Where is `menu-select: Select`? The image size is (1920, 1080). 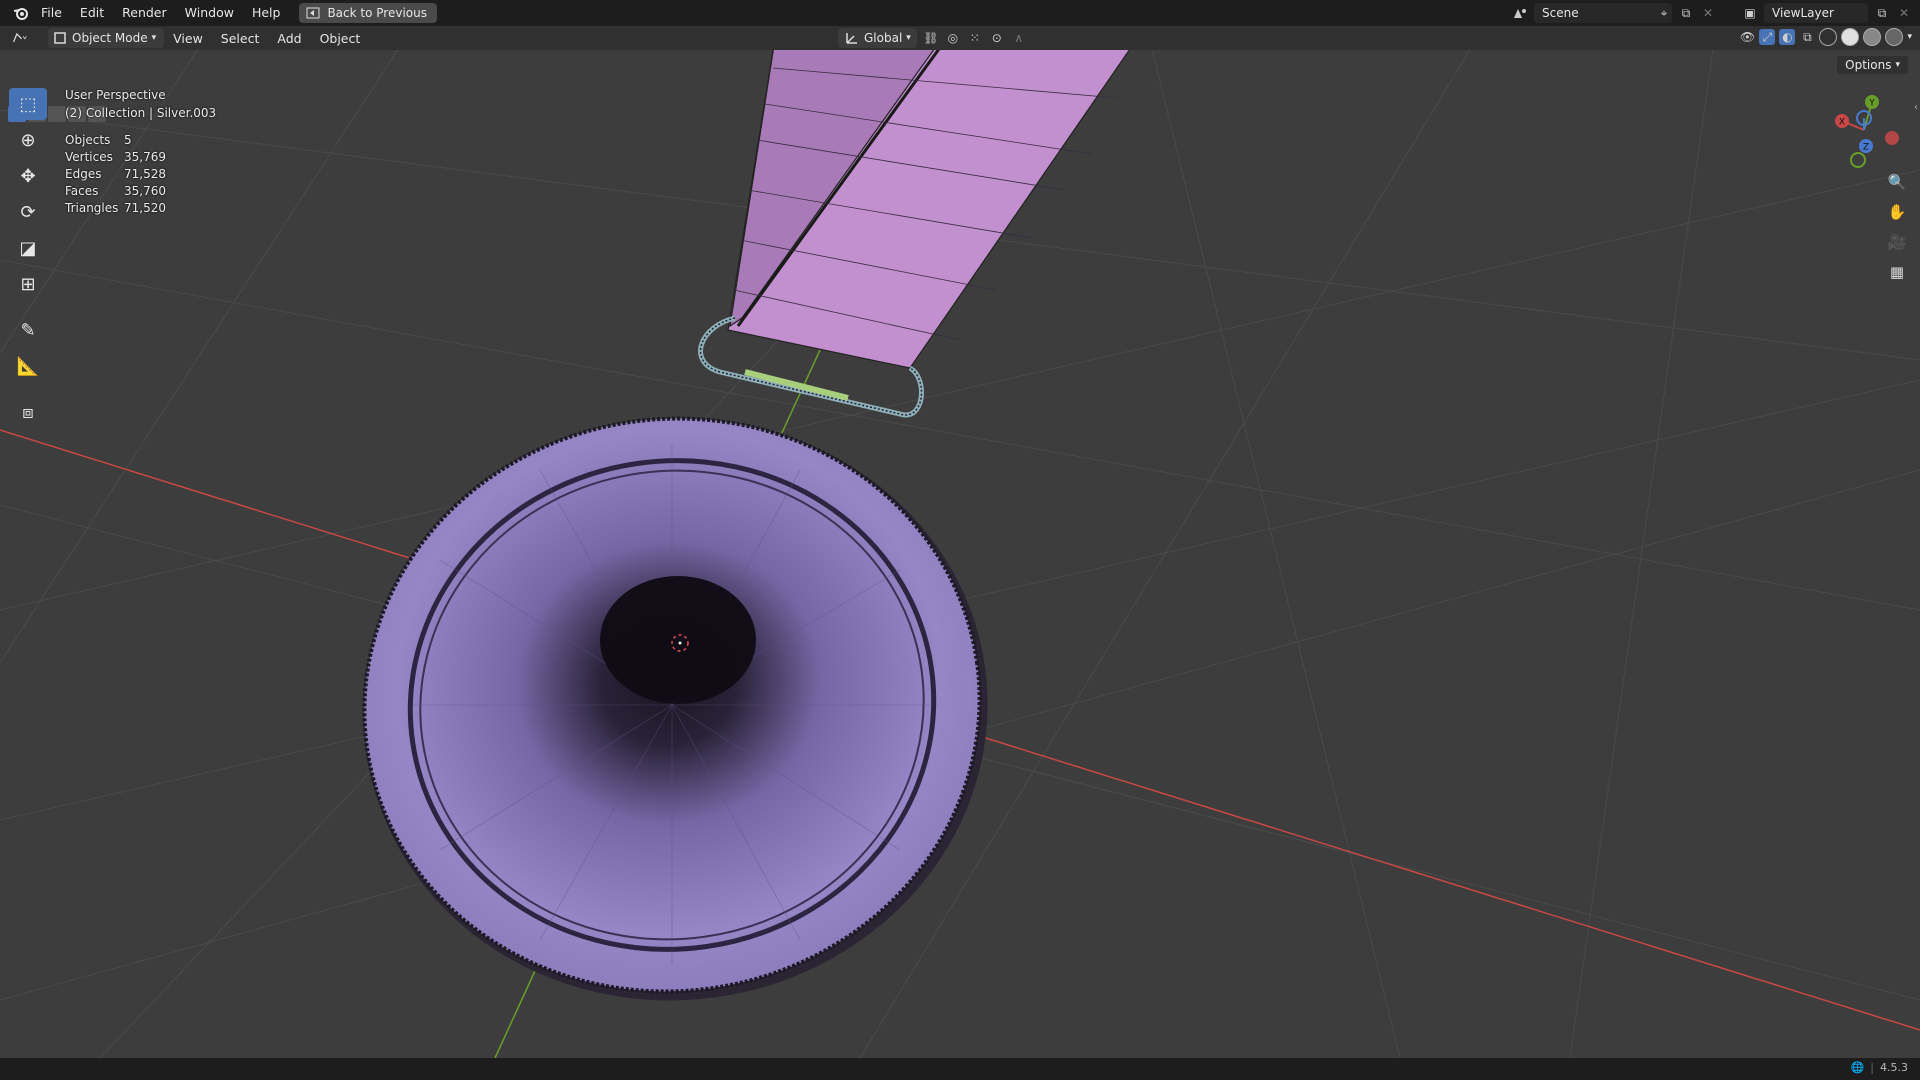
menu-select: Select is located at coordinates (240, 38).